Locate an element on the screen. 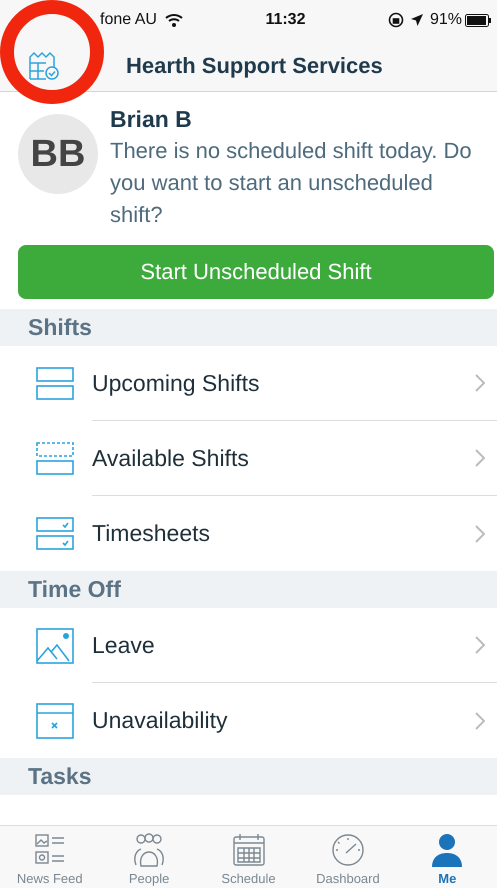 This screenshot has width=497, height=888. calendar-x-icon is located at coordinates (55, 720).